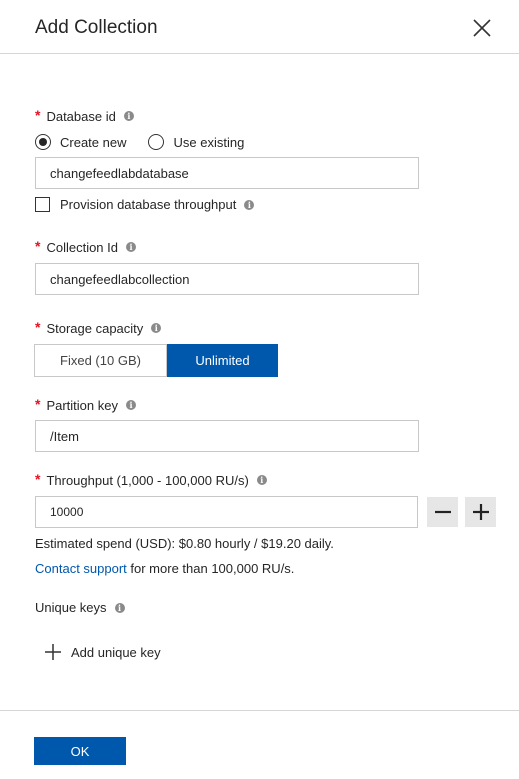 The width and height of the screenshot is (519, 779). Describe the element at coordinates (227, 436) in the screenshot. I see `partition-key-input` at that location.